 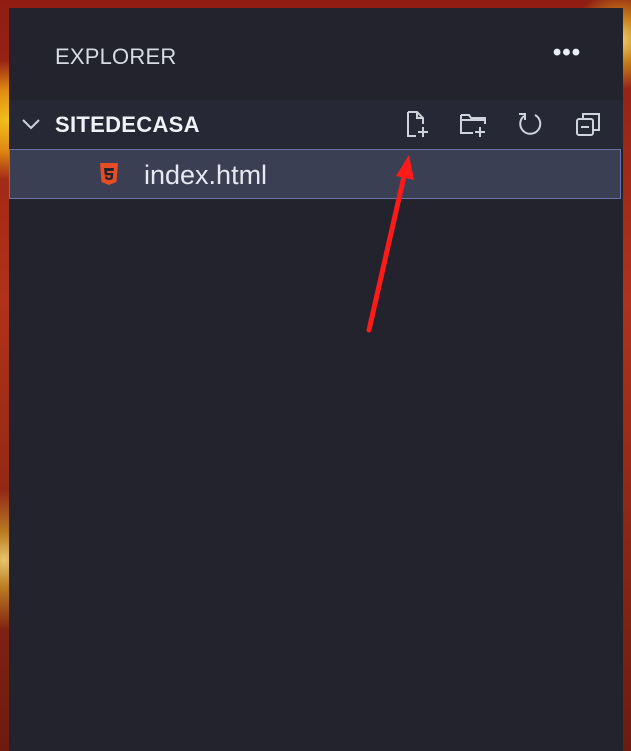 What do you see at coordinates (116, 56) in the screenshot?
I see `explorer-title: EXPLORER` at bounding box center [116, 56].